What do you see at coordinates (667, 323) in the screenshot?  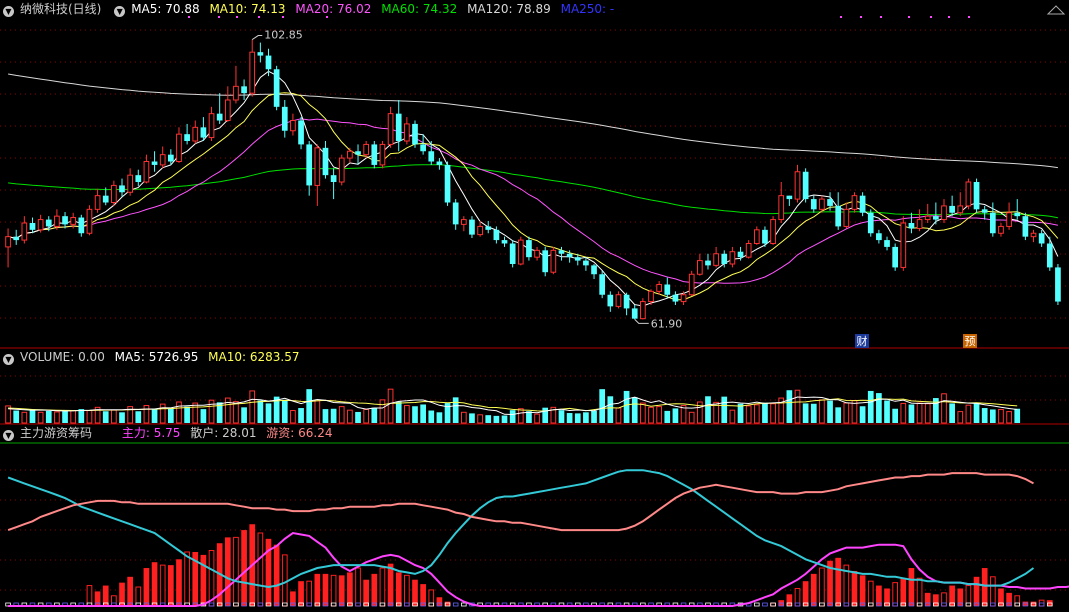 I see `low-label: 61.90` at bounding box center [667, 323].